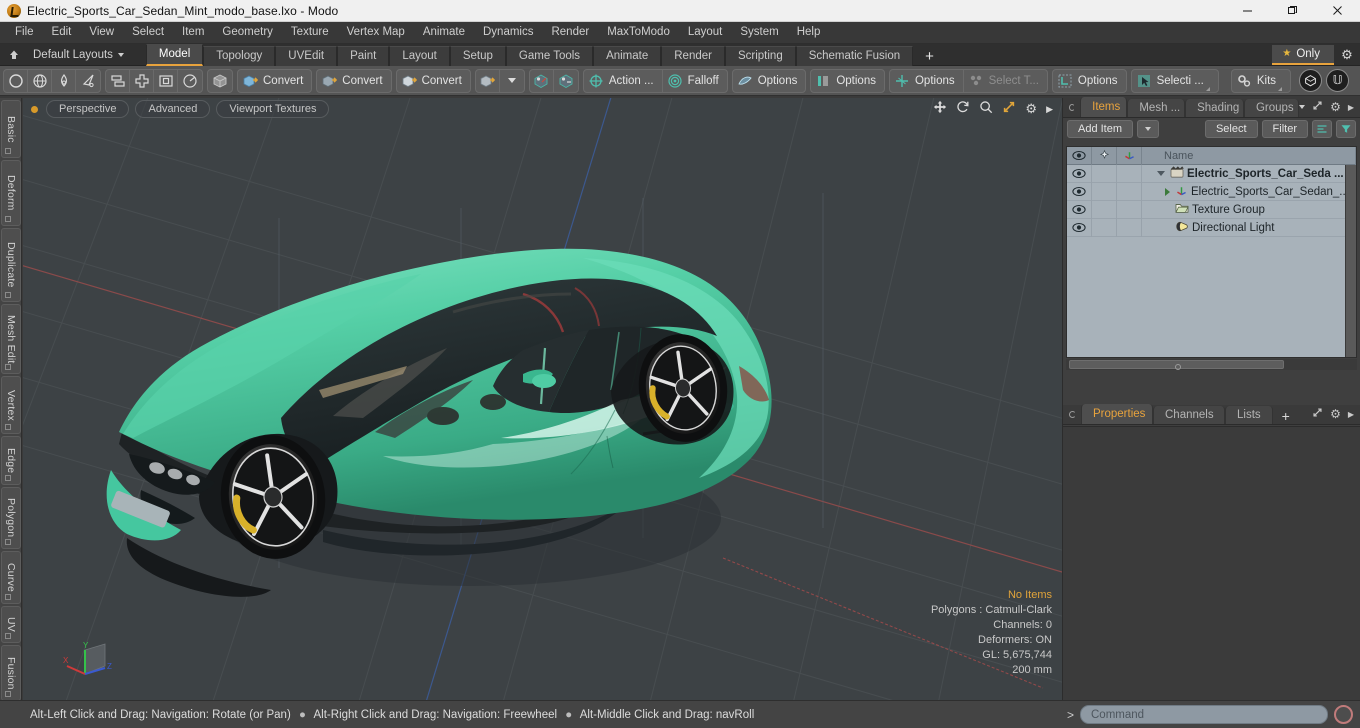  I want to click on panel-grip-icon, so click(1072, 107).